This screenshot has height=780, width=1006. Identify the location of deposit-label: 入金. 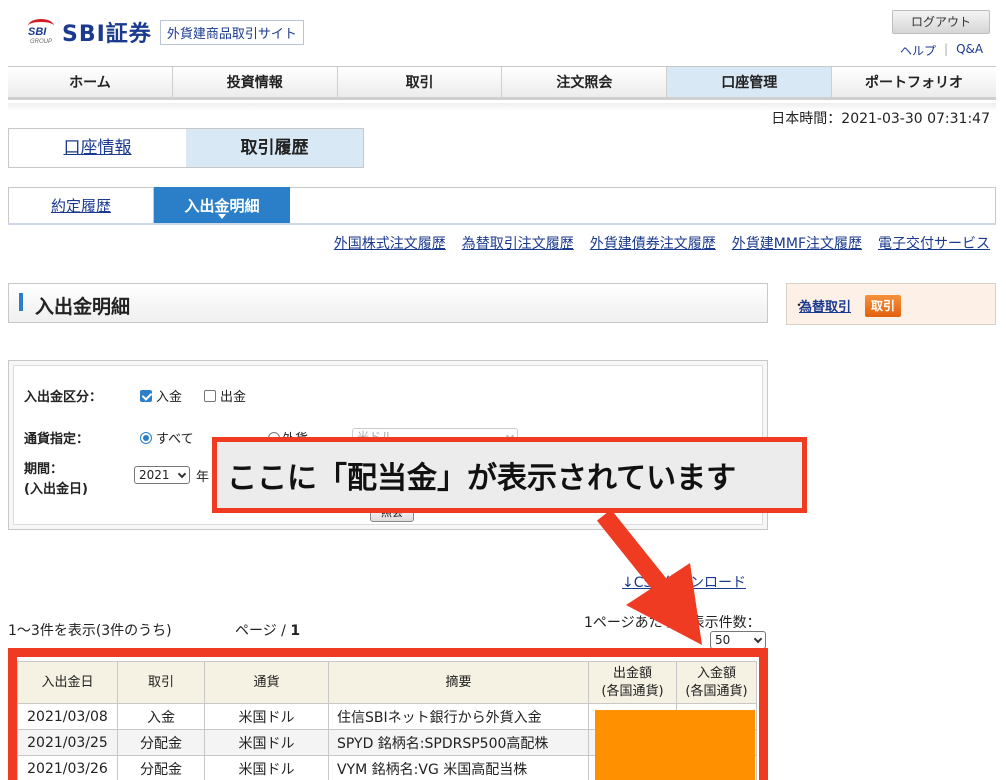
(169, 397).